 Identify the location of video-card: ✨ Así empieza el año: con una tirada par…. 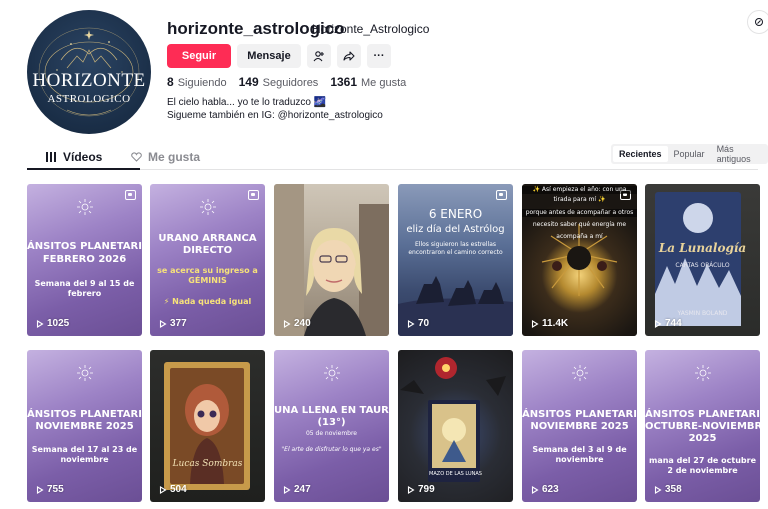
(579, 260).